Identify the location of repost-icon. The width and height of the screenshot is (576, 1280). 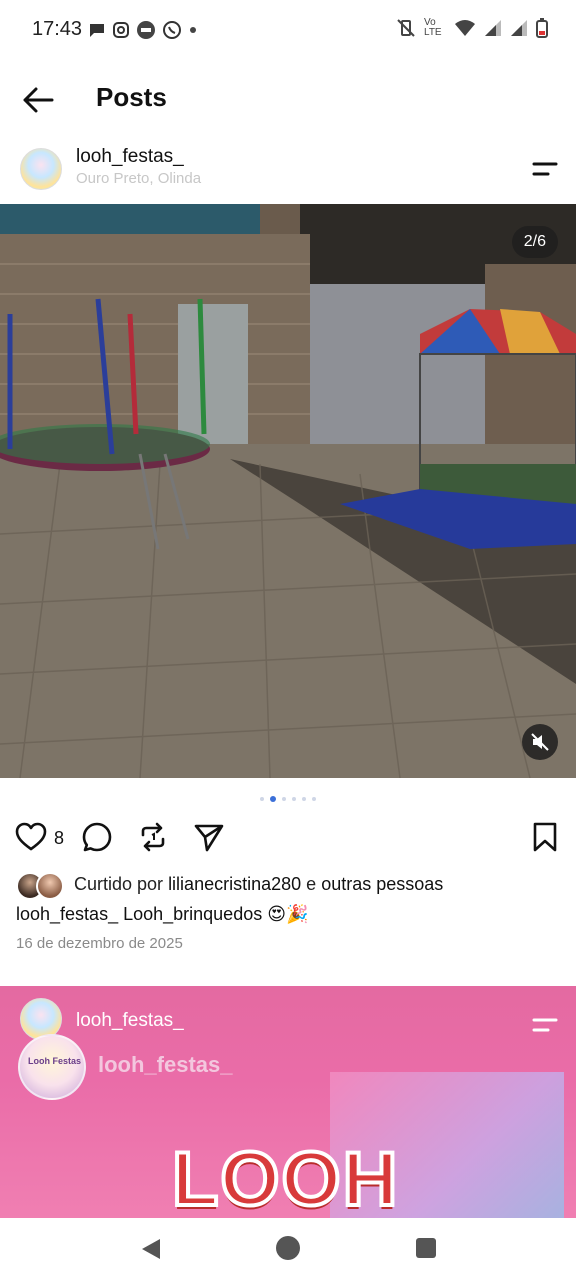
(153, 837).